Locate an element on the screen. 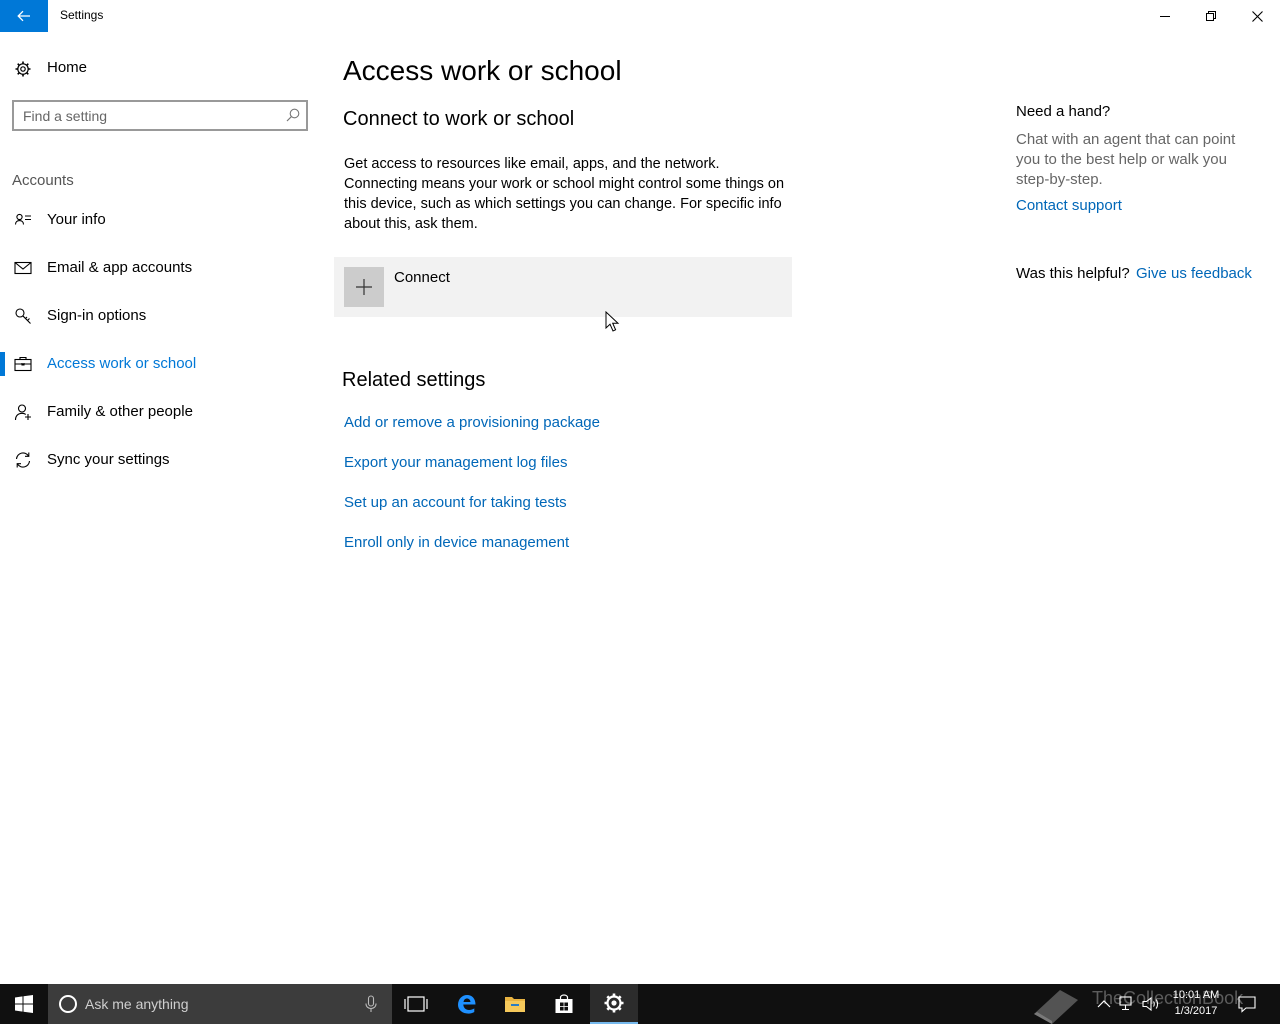 This screenshot has height=1024, width=1280. sidebar-item-sync-settings: Sync your settings is located at coordinates (160, 460).